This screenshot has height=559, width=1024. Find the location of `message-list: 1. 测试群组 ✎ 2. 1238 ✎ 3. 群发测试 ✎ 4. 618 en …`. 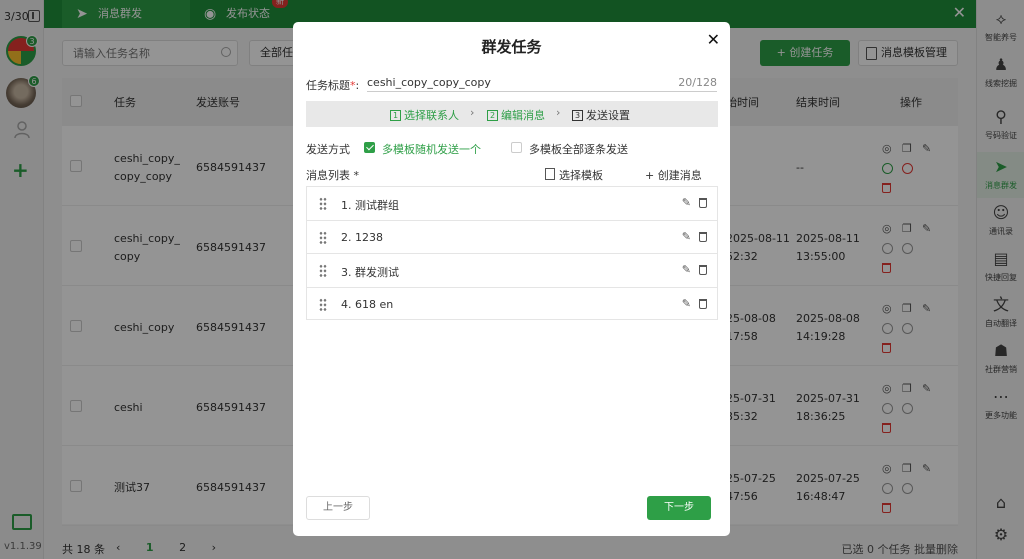

message-list: 1. 测试群组 ✎ 2. 1238 ✎ 3. 群发测试 ✎ 4. 618 en … is located at coordinates (512, 253).